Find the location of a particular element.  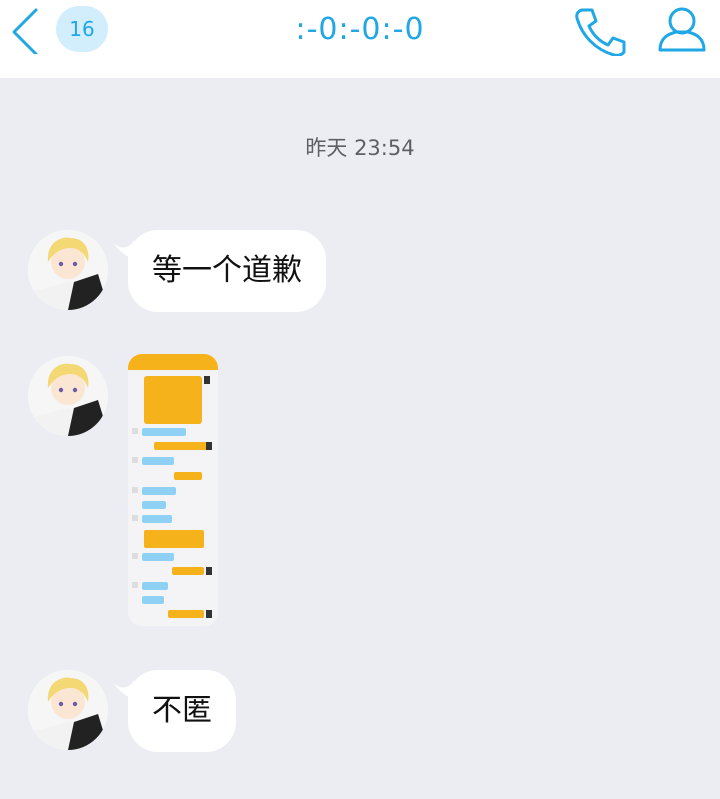

message-text: 不匿 is located at coordinates (182, 710).